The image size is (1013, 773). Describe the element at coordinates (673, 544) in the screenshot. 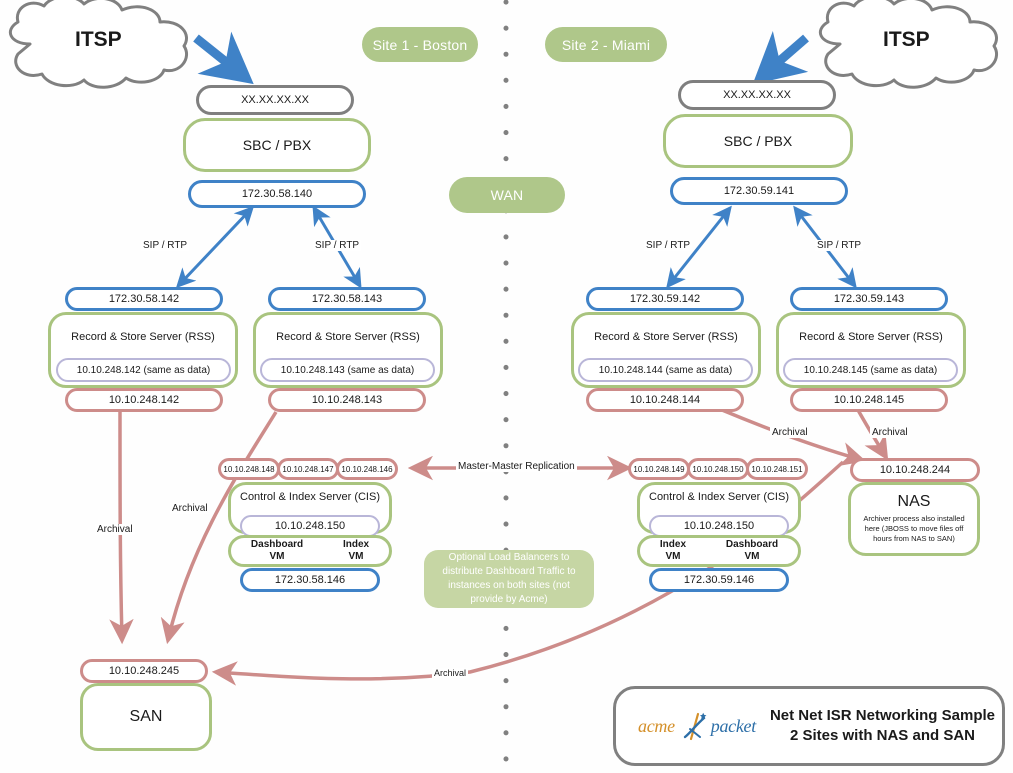

I see `cis-vm-right-index-l1: Index` at that location.